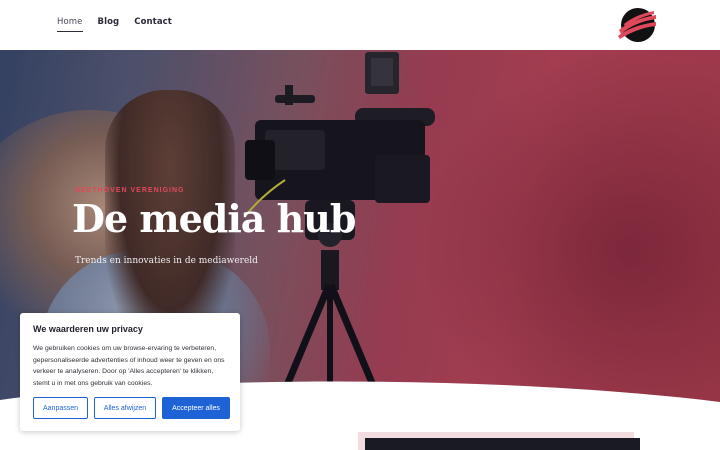  Describe the element at coordinates (130, 190) in the screenshot. I see `hero-eyebrow: BEETHOVEN VERENIGING` at that location.